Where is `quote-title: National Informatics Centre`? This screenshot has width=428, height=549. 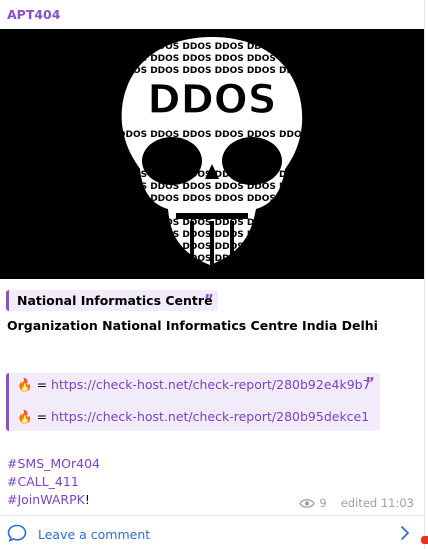
quote-title: National Informatics Centre is located at coordinates (115, 300).